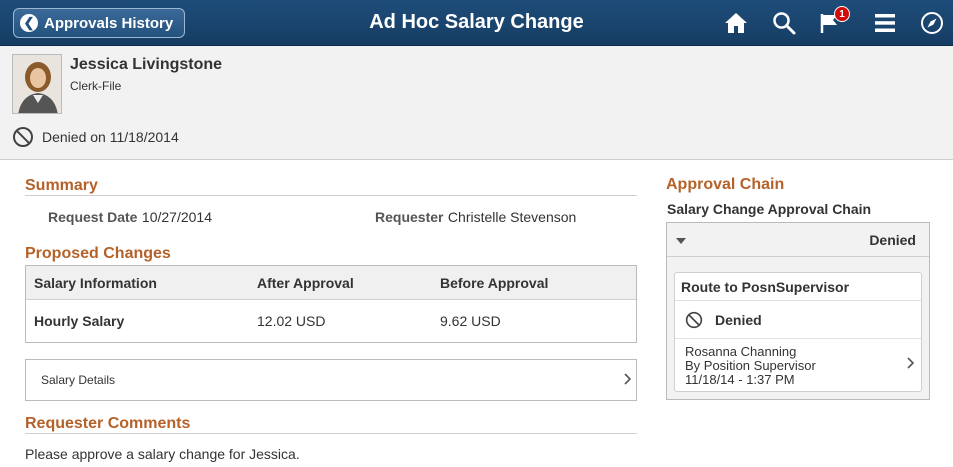 This screenshot has width=953, height=467. I want to click on step-title: Route to PosnSupervisor, so click(798, 287).